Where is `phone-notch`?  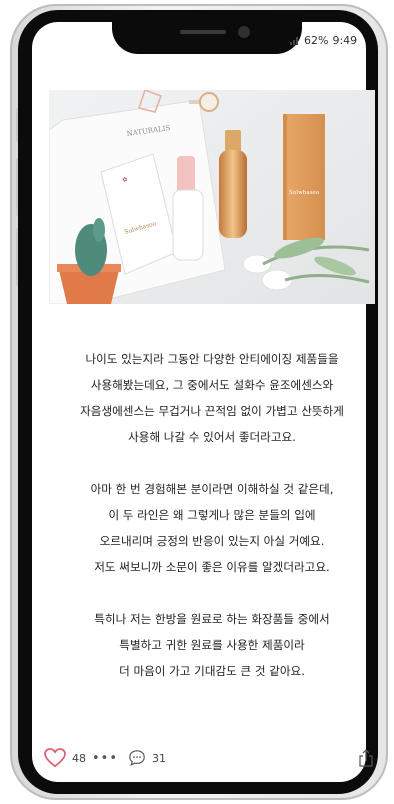 phone-notch is located at coordinates (207, 33).